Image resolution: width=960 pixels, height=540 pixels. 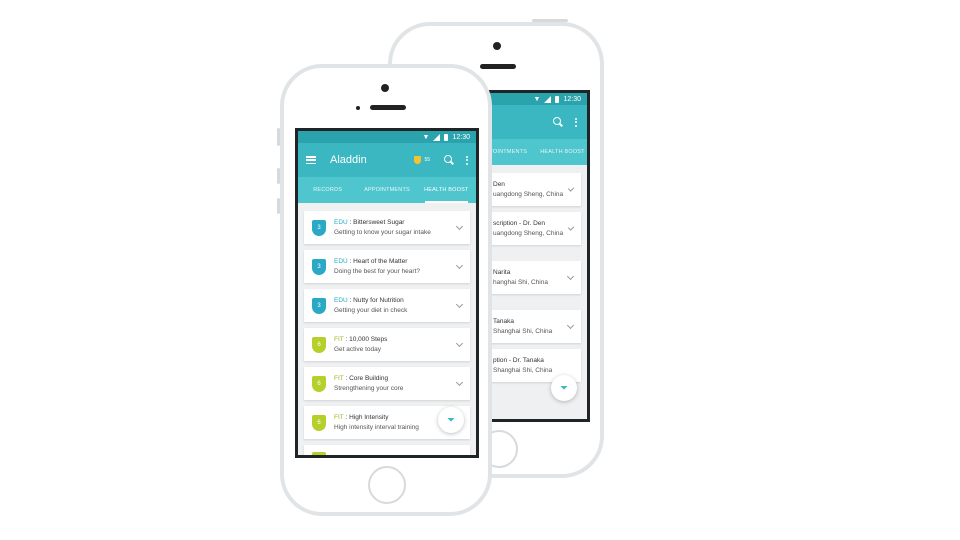 I want to click on shield-icon, so click(x=319, y=453).